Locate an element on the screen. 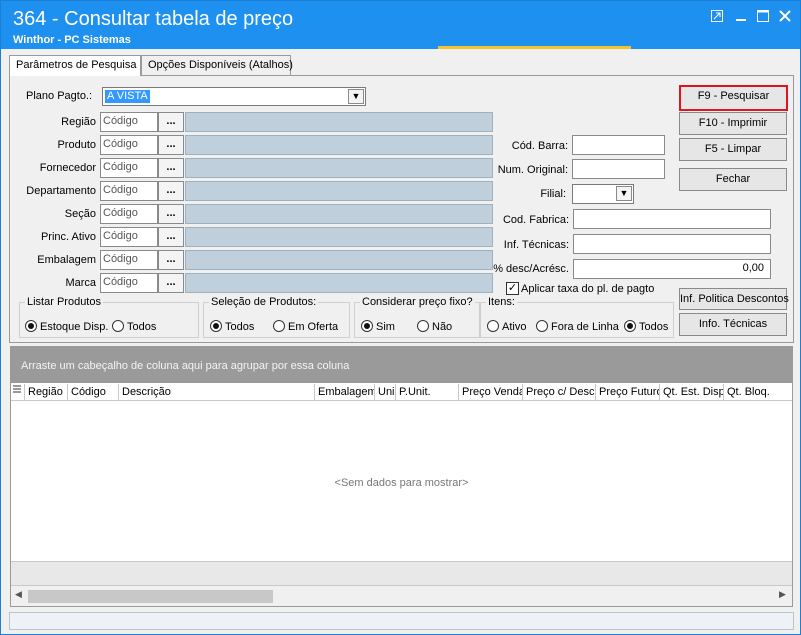  cod-fabrica-input is located at coordinates (672, 219).